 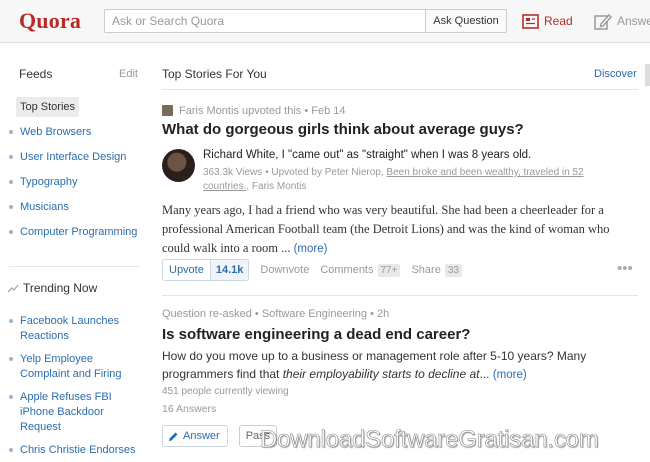 I want to click on nav-answer: Answer, so click(x=622, y=21).